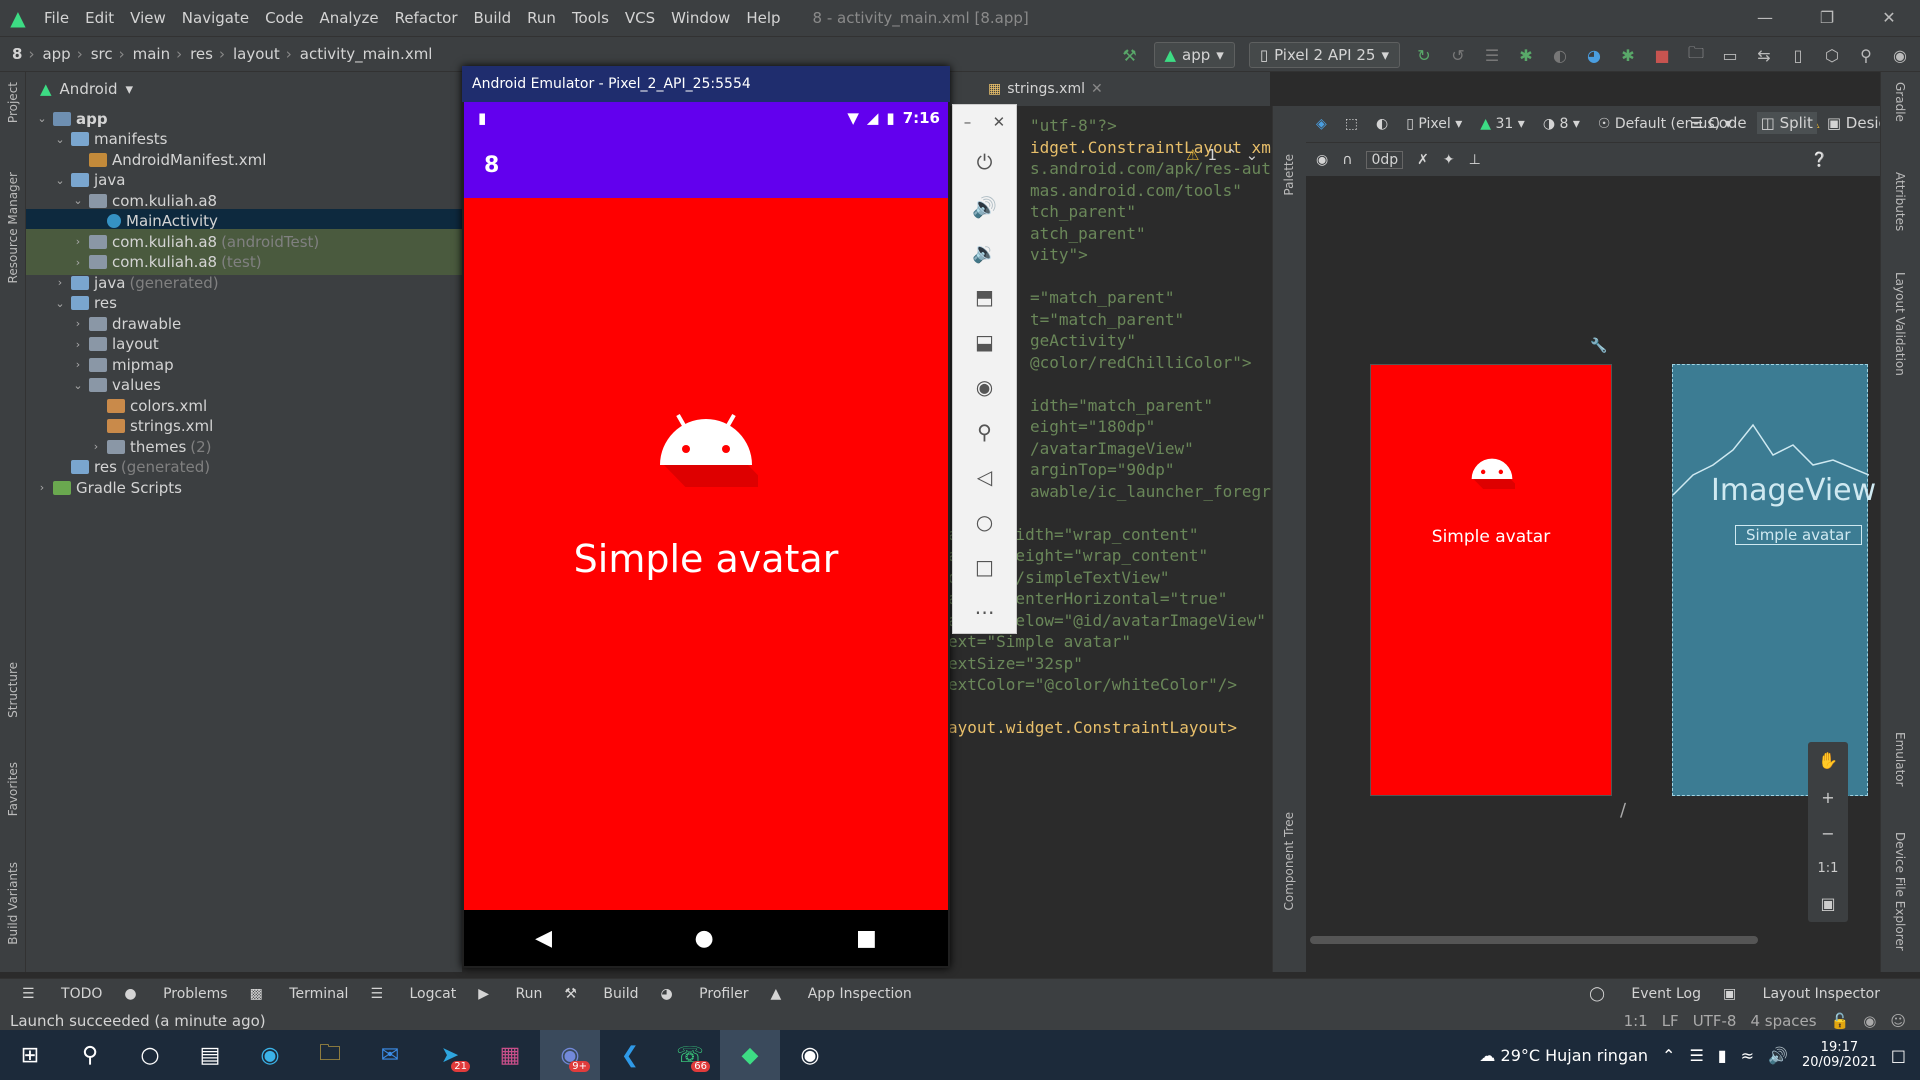 Image resolution: width=1920 pixels, height=1080 pixels. Describe the element at coordinates (1636, 1021) in the screenshot. I see `caret-position: 1:1` at that location.